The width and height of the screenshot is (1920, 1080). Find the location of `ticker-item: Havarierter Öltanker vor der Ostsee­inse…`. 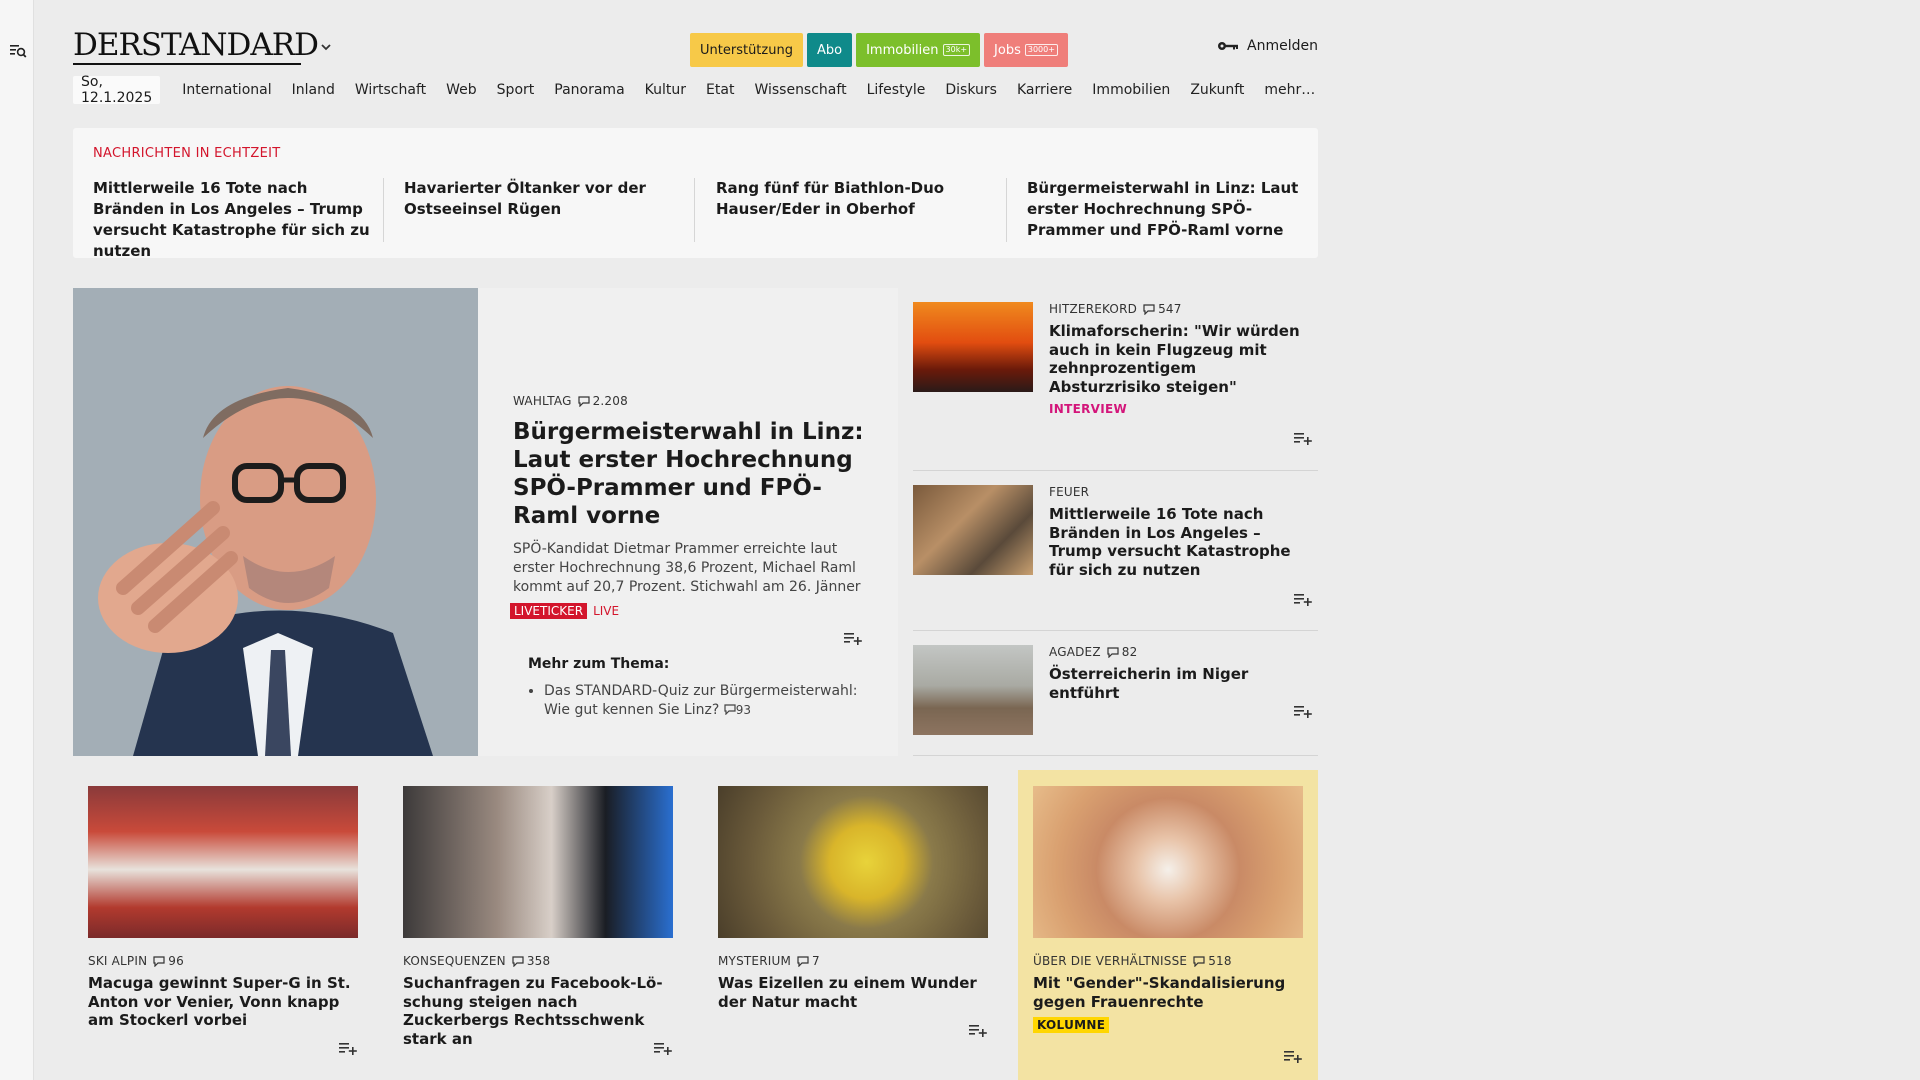

ticker-item: Havarierter Öltanker vor der Ostsee­inse… is located at coordinates (549, 199).